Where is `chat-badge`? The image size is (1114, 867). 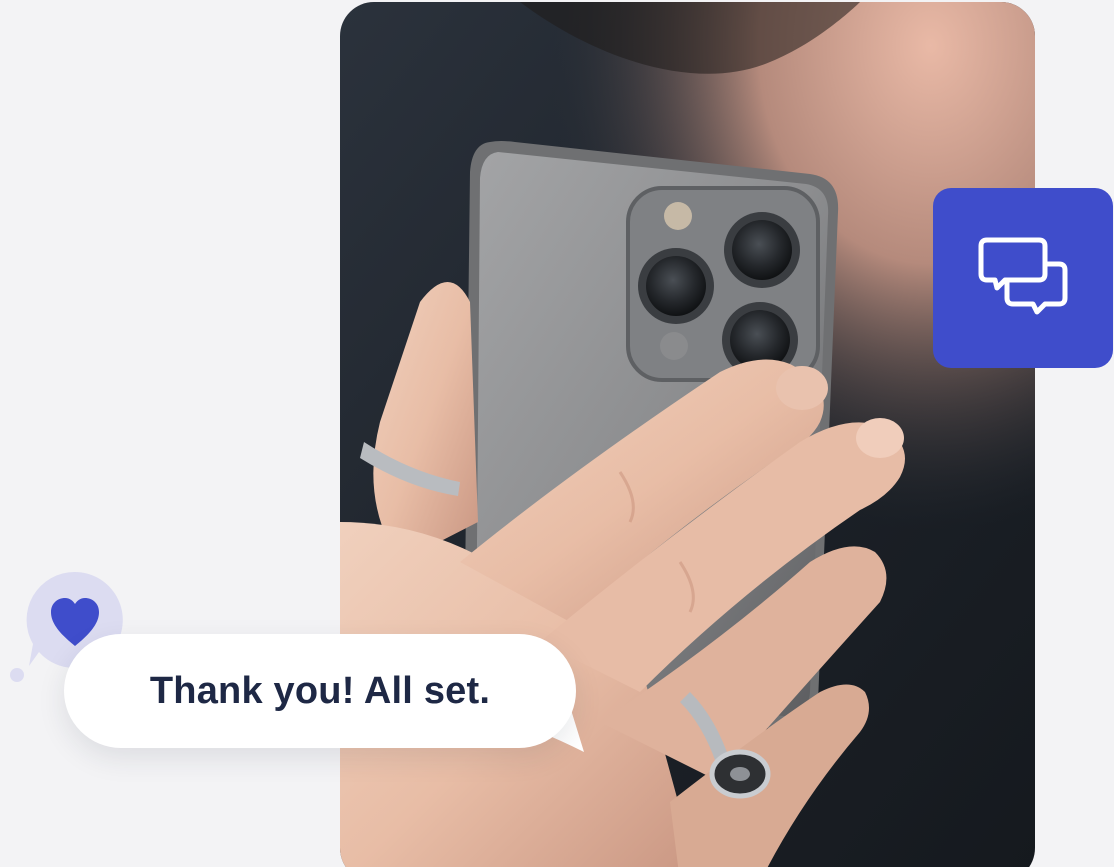 chat-badge is located at coordinates (1023, 278).